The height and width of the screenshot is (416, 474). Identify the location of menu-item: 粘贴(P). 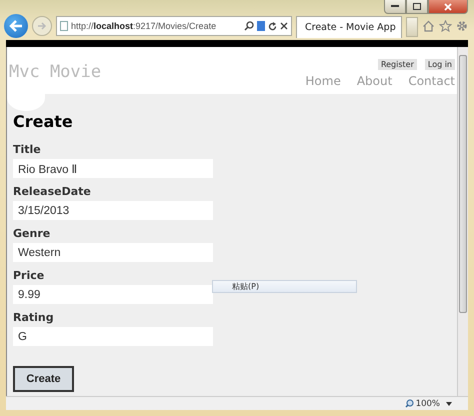
(236, 287).